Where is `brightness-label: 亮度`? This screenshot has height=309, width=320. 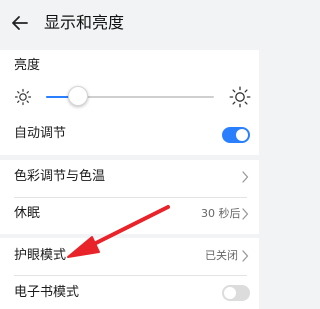 brightness-label: 亮度 is located at coordinates (27, 65).